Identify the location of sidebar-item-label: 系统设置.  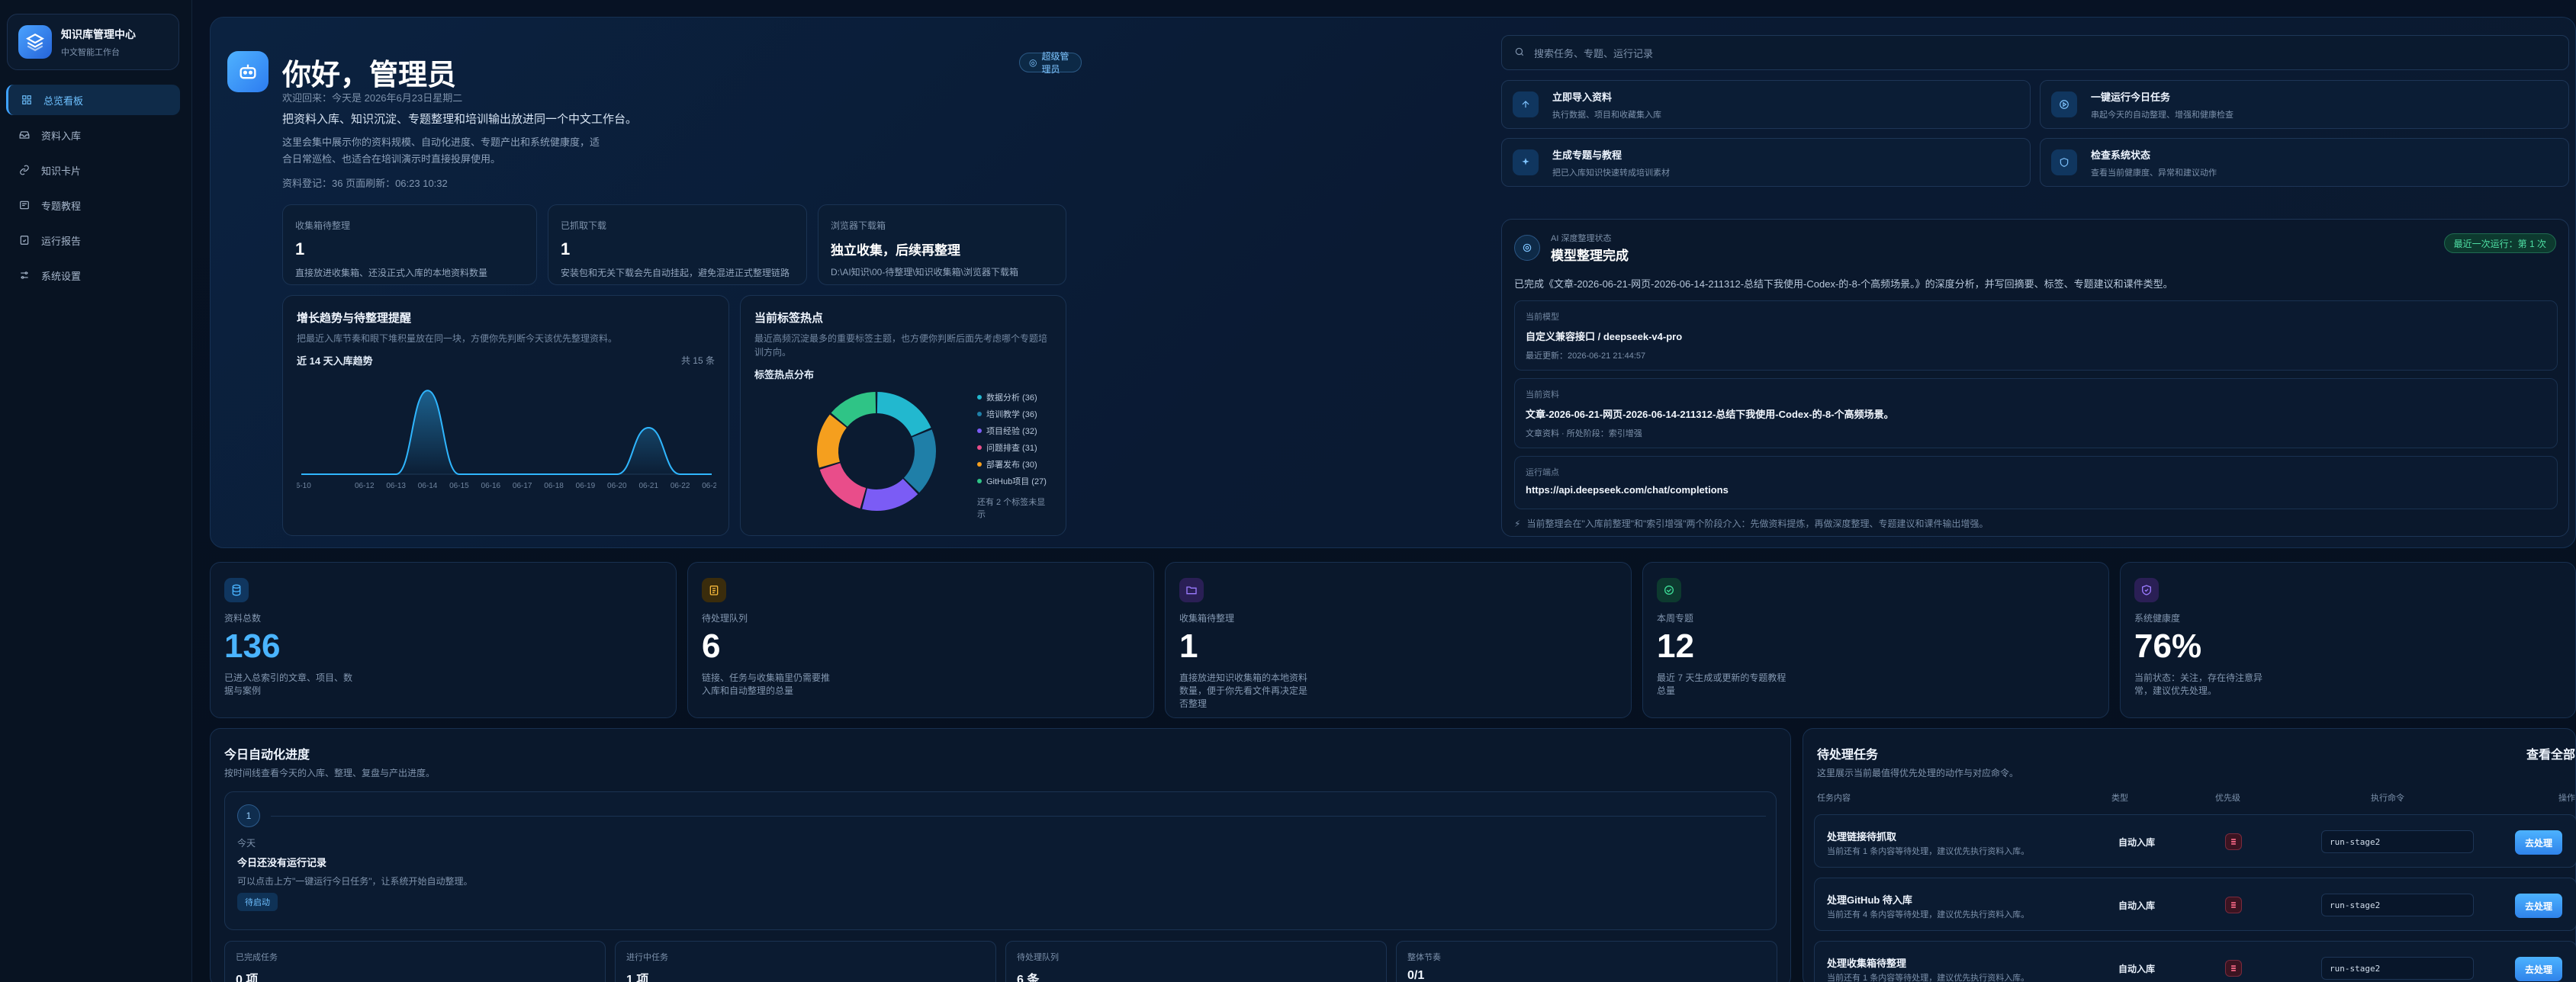
(62, 276).